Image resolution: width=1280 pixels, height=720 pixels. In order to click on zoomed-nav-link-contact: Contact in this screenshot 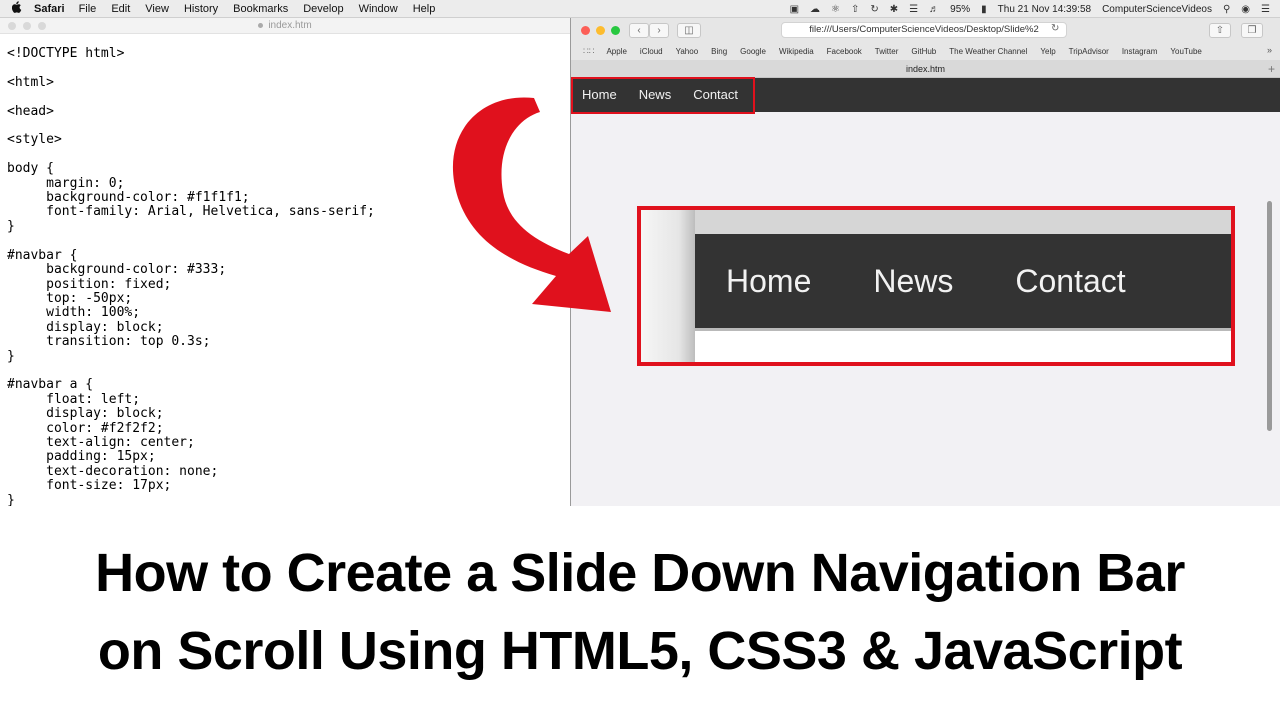, I will do `click(1070, 280)`.